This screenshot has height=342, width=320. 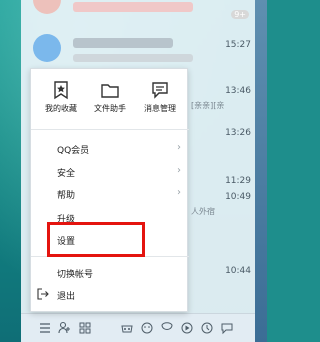 What do you see at coordinates (110, 218) in the screenshot?
I see `menu-item-upgrade: 升级` at bounding box center [110, 218].